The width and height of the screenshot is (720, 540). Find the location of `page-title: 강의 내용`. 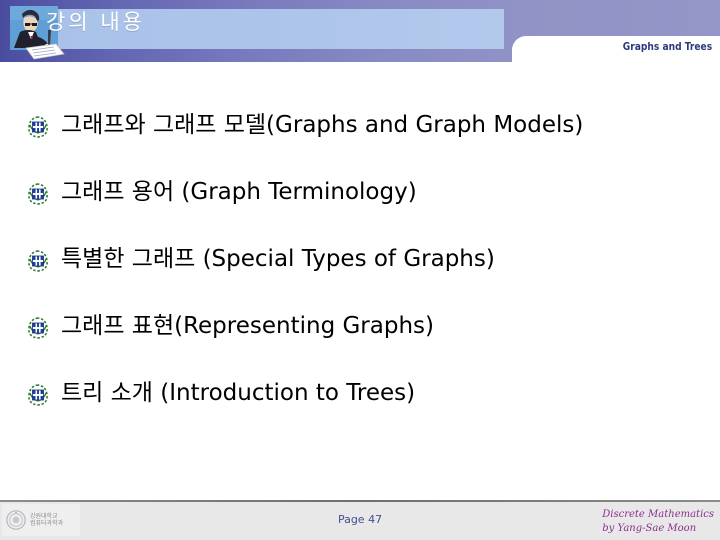

page-title: 강의 내용 is located at coordinates (95, 22).